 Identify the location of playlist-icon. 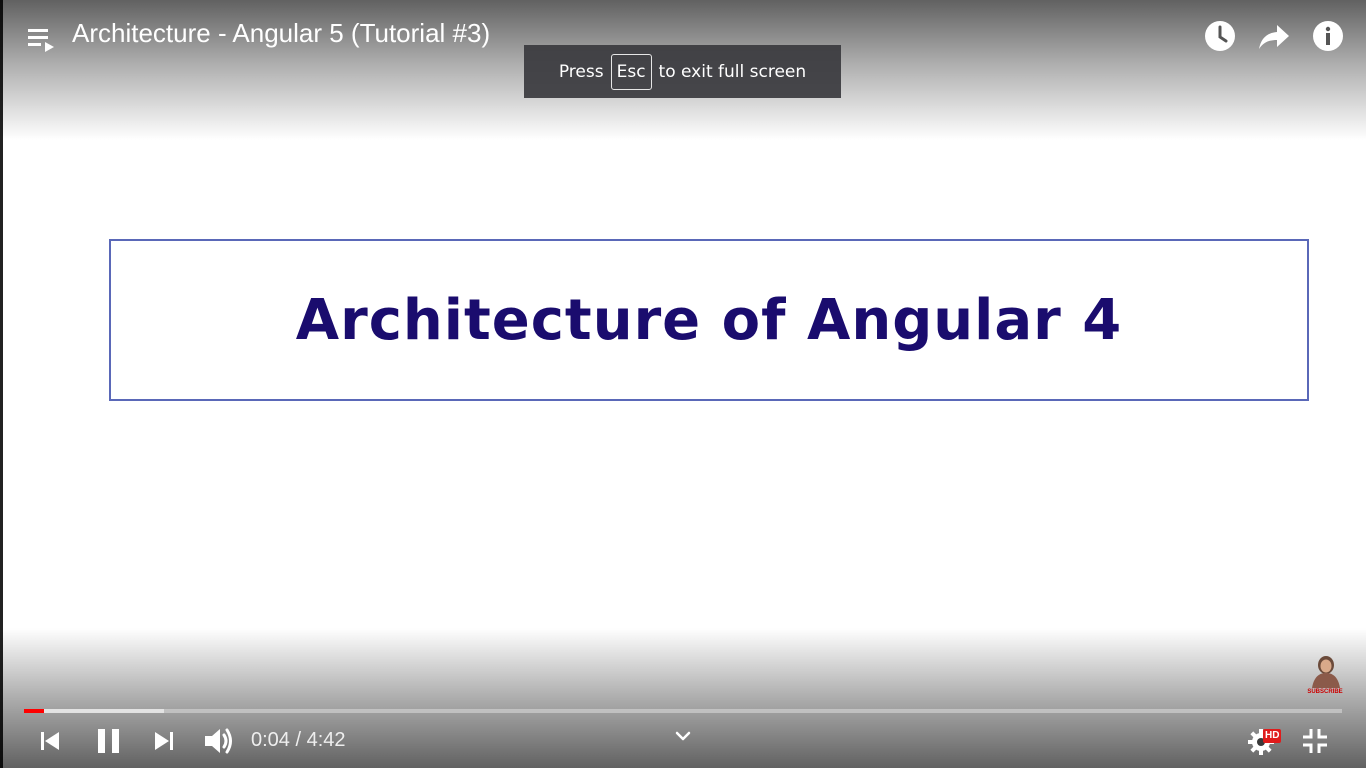
(42, 40).